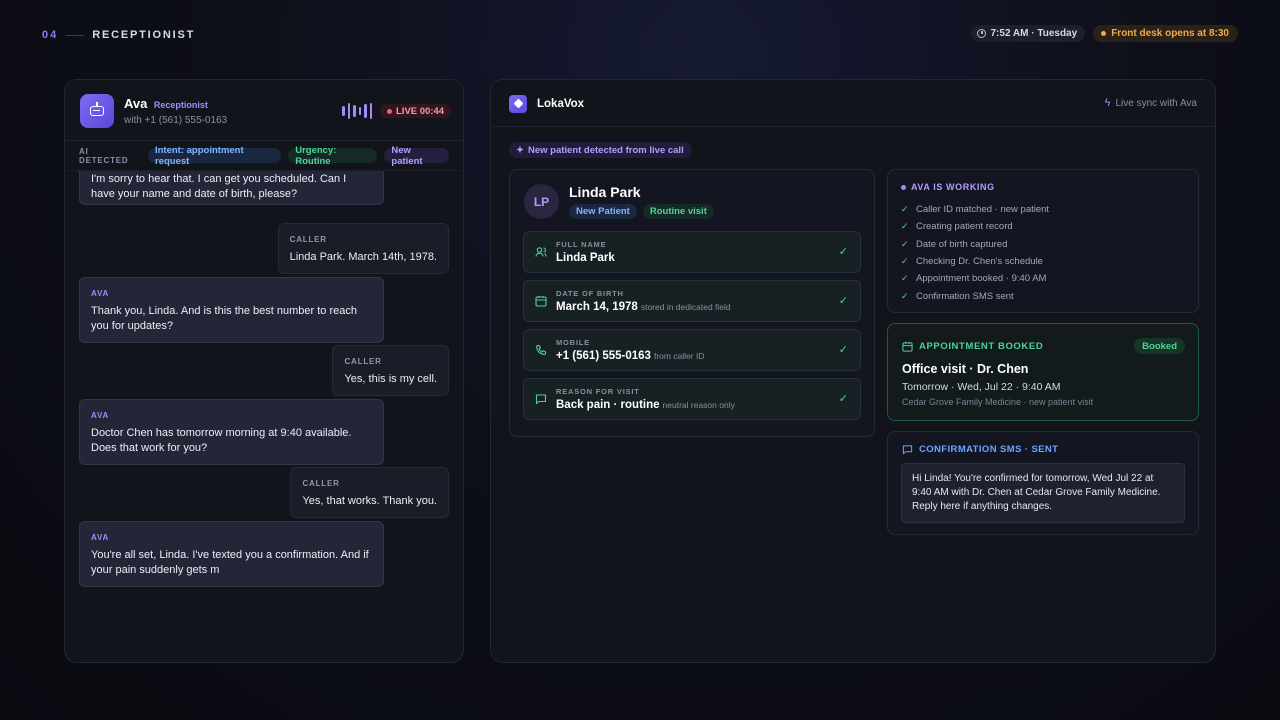  Describe the element at coordinates (954, 244) in the screenshot. I see `list-item: ✓ Date of birth captured` at that location.